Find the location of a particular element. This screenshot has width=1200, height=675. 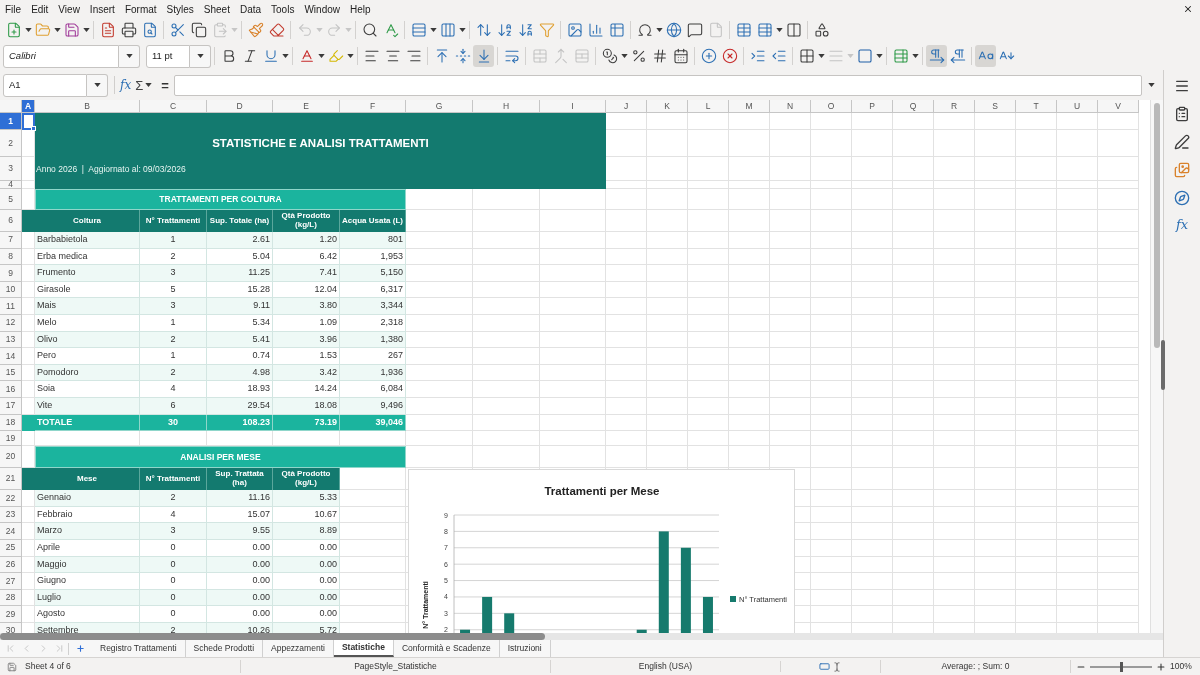

column-header: K is located at coordinates (667, 106).